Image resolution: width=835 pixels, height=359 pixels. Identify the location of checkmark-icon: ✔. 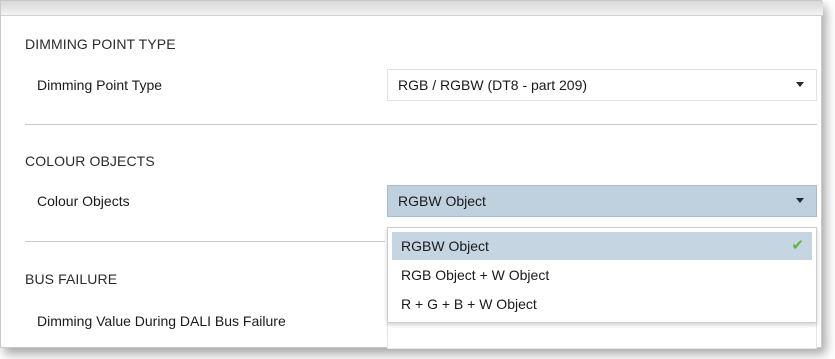
(797, 245).